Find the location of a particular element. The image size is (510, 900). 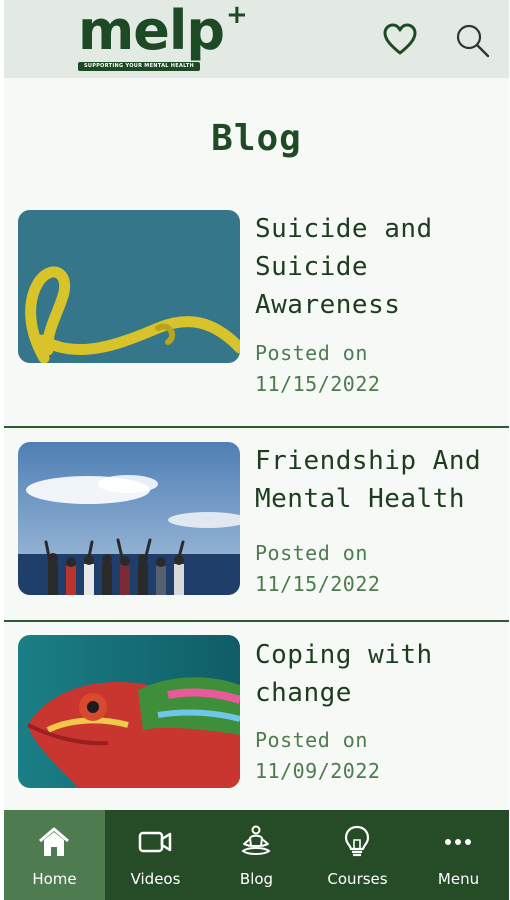

post-meta: Posted on 11/09/2022 is located at coordinates (380, 756).